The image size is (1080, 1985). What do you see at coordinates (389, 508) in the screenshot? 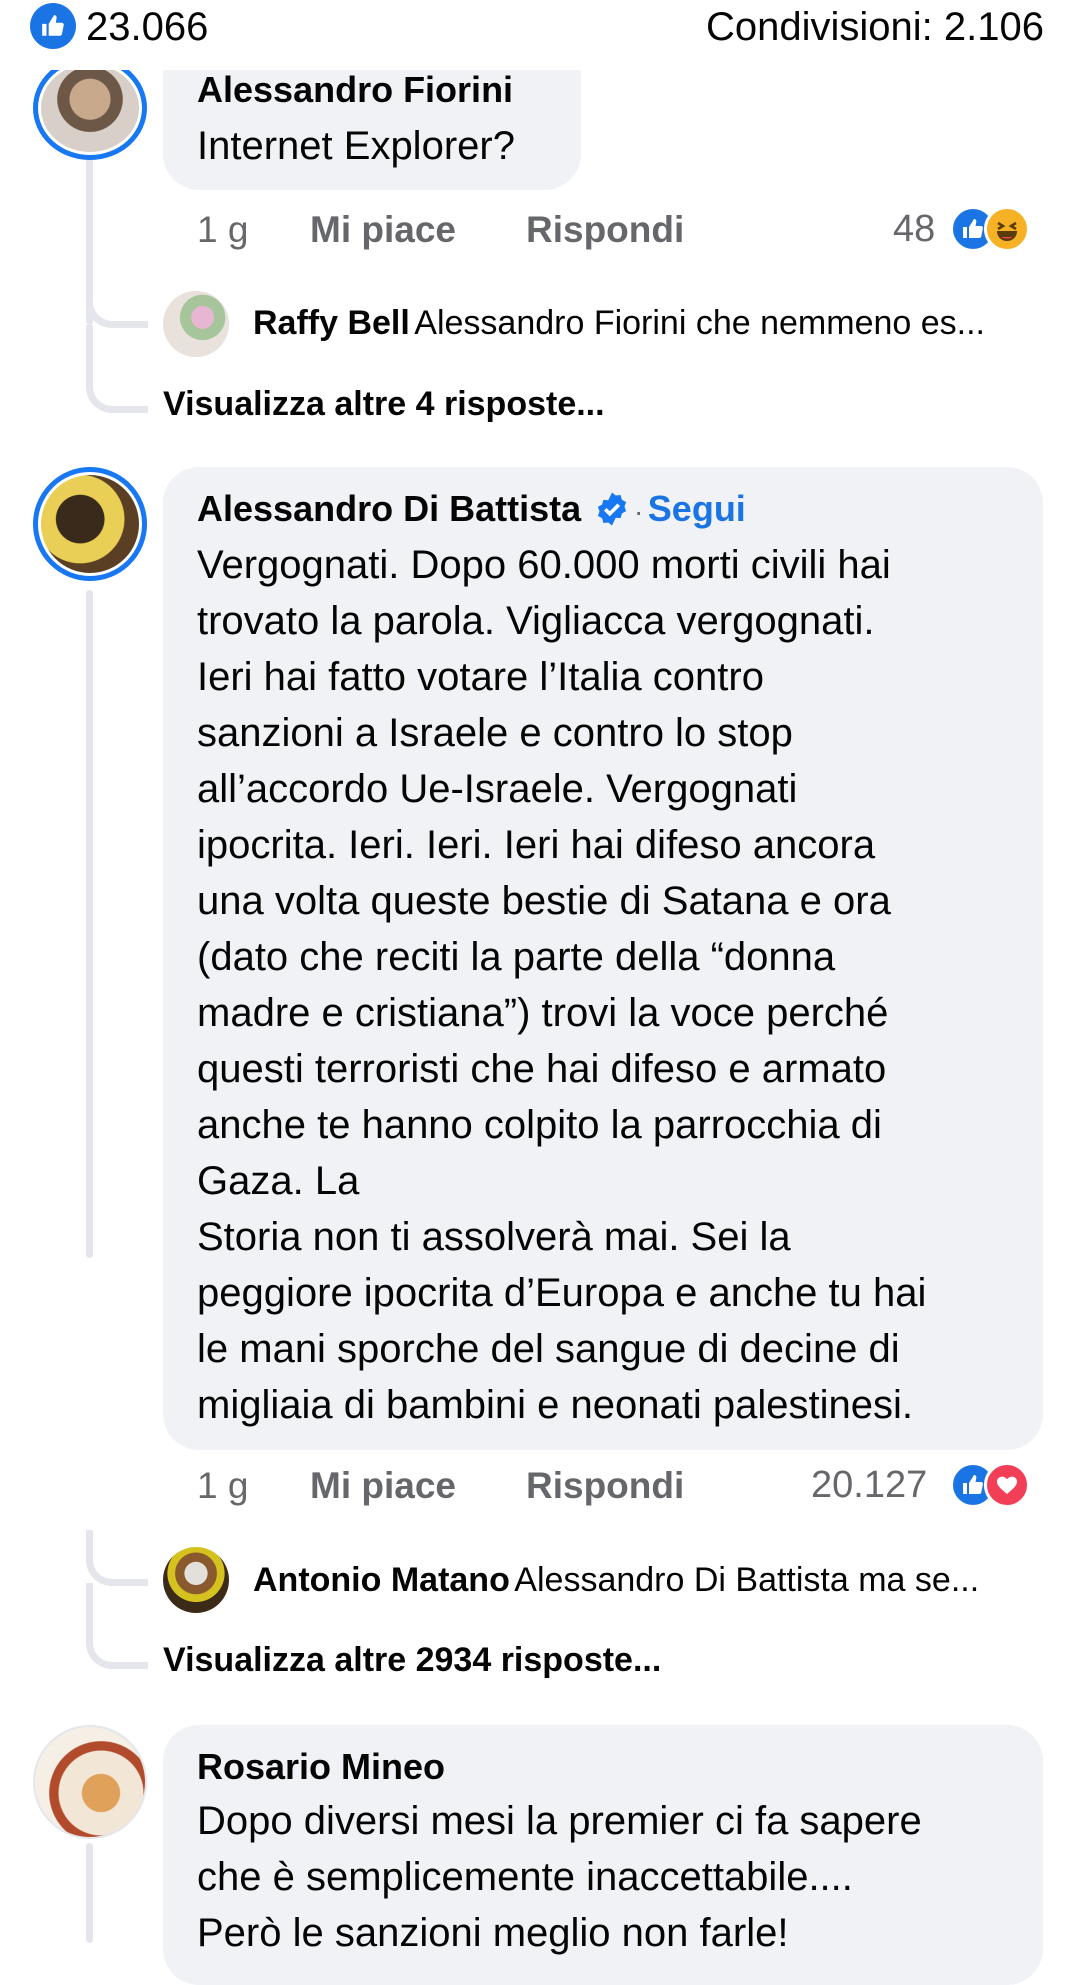
I see `comment-author: Alessandro Di Battista` at bounding box center [389, 508].